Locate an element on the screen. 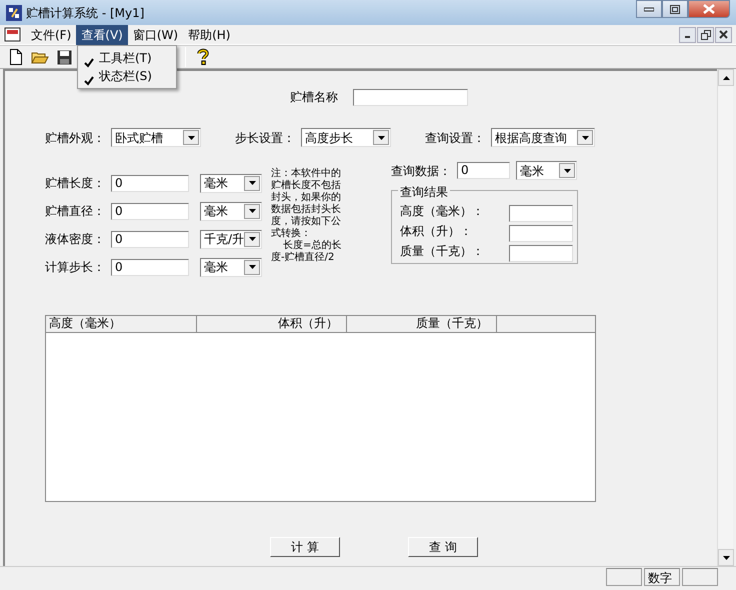  field-label: 贮槽名称 is located at coordinates (314, 97).